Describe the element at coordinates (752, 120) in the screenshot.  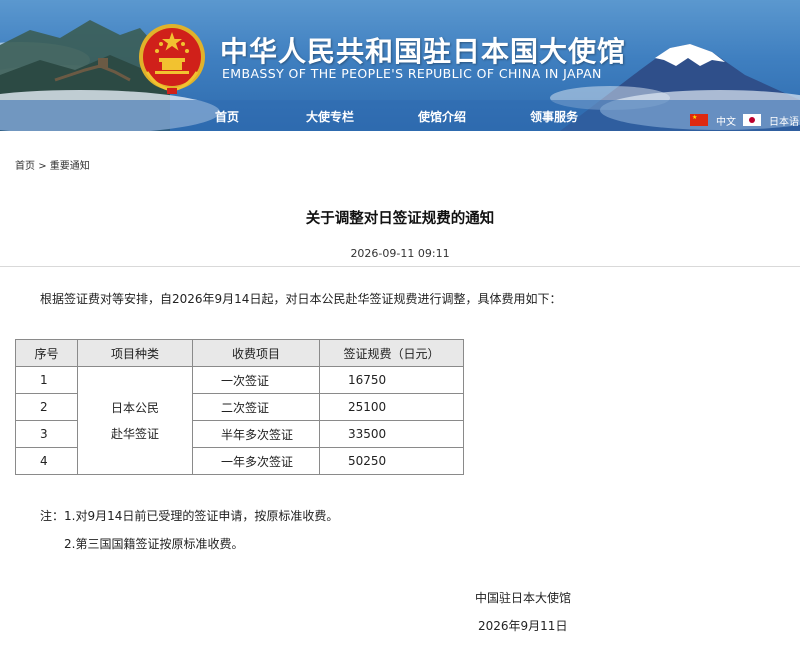
I see `japan-flag-icon` at that location.